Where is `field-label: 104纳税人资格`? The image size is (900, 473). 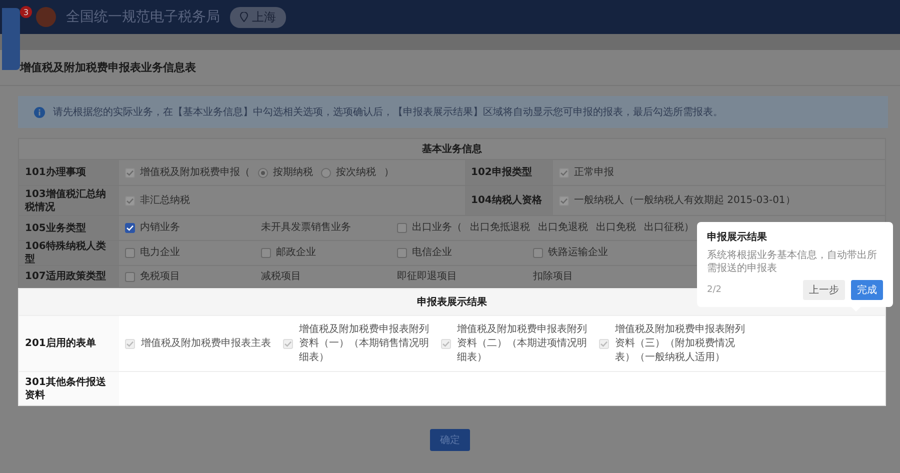 field-label: 104纳税人资格 is located at coordinates (509, 200).